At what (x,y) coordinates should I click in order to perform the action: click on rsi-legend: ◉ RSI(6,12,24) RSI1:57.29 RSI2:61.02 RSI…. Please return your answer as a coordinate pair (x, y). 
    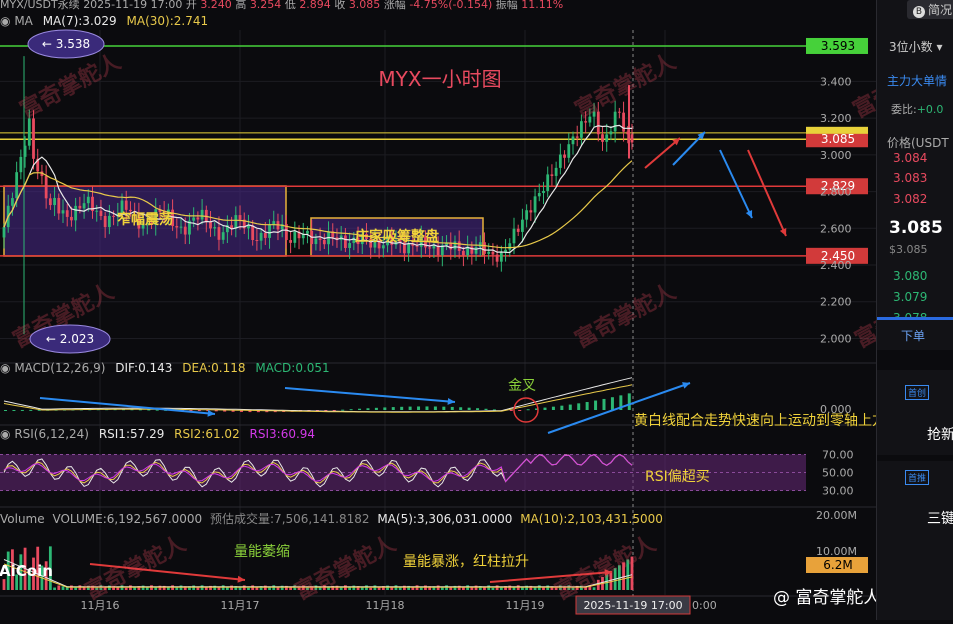
    Looking at the image, I should click on (157, 434).